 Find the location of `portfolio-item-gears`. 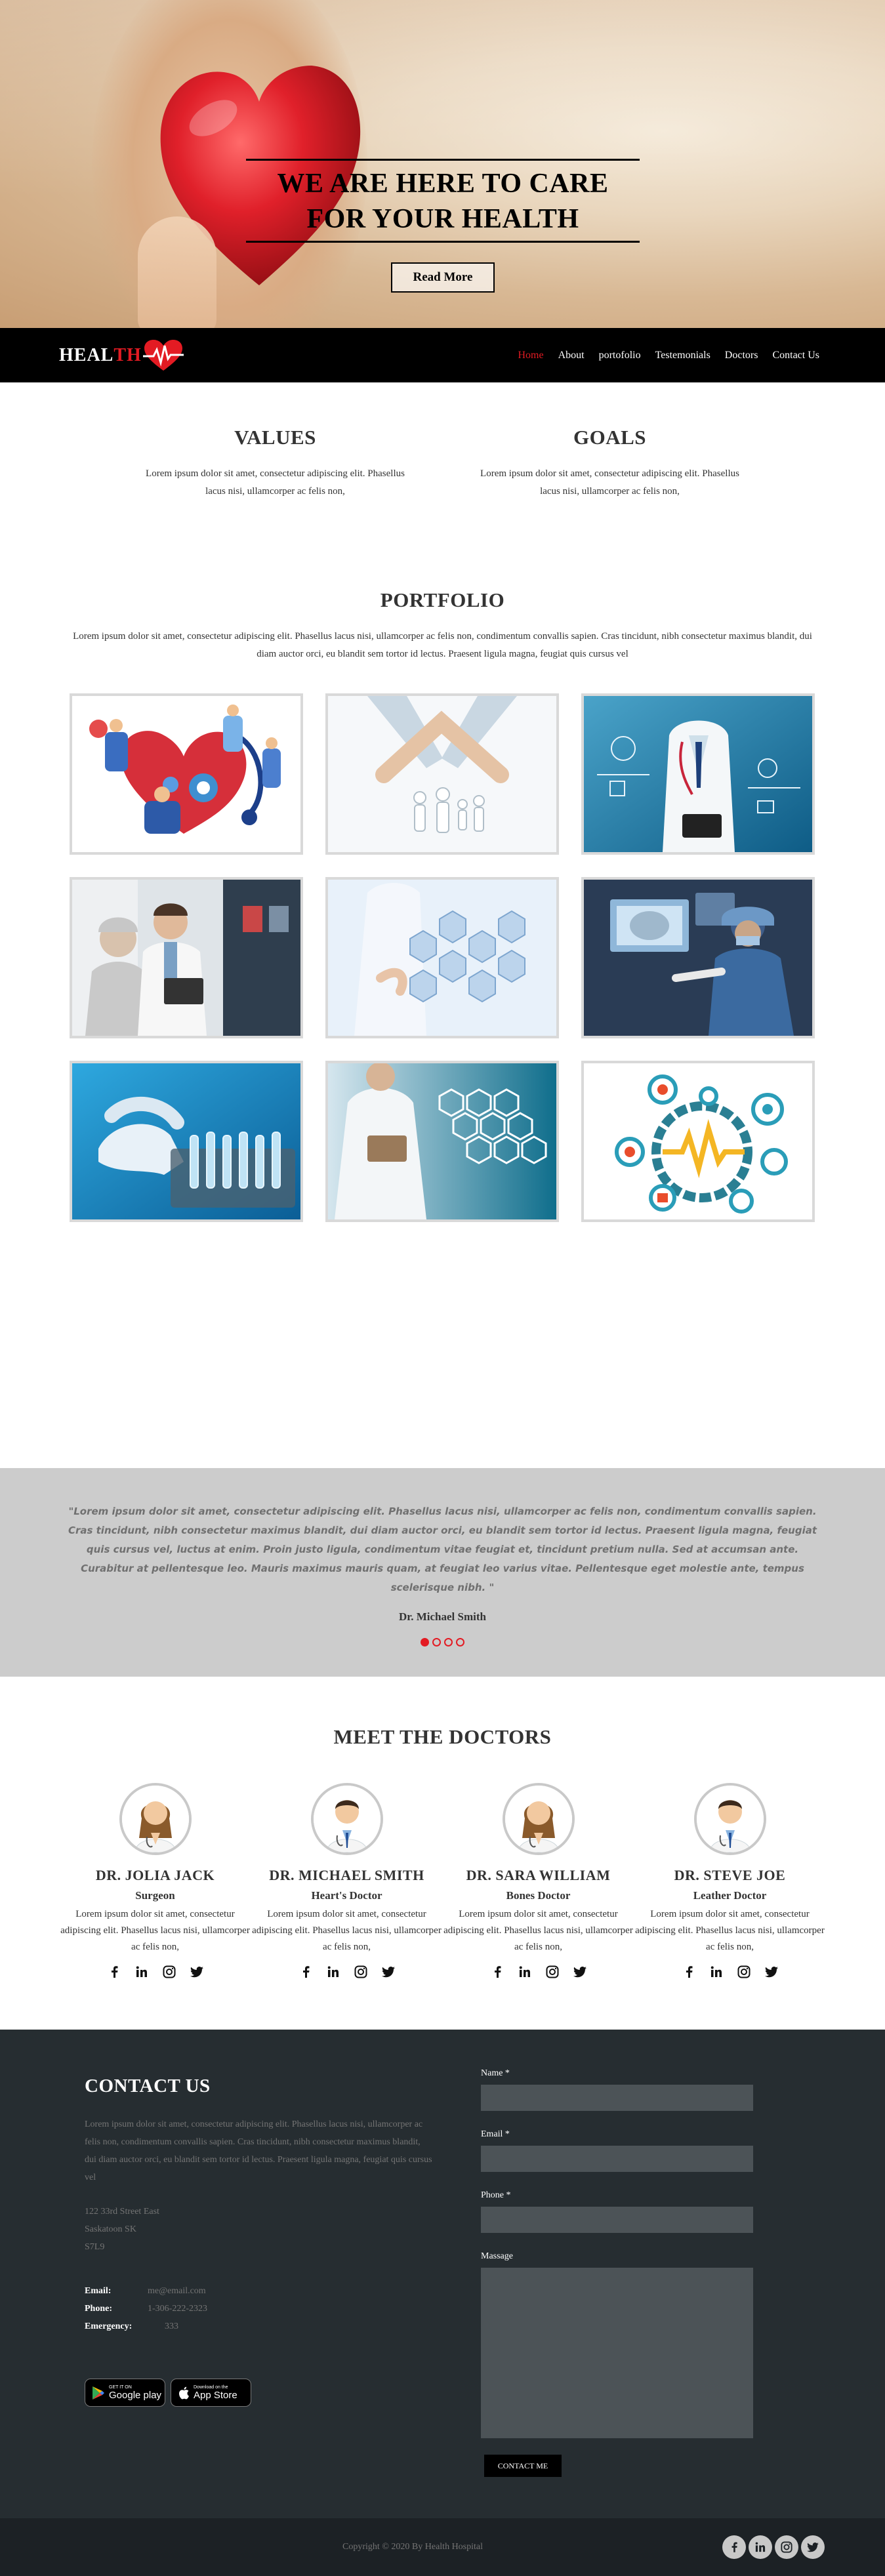

portfolio-item-gears is located at coordinates (698, 1141).